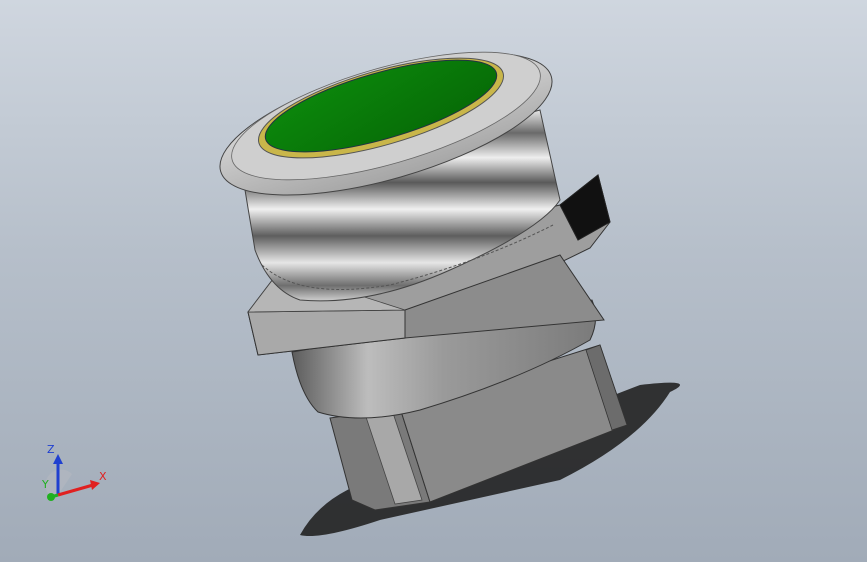  What do you see at coordinates (103, 476) in the screenshot?
I see `triad-x-label: X` at bounding box center [103, 476].